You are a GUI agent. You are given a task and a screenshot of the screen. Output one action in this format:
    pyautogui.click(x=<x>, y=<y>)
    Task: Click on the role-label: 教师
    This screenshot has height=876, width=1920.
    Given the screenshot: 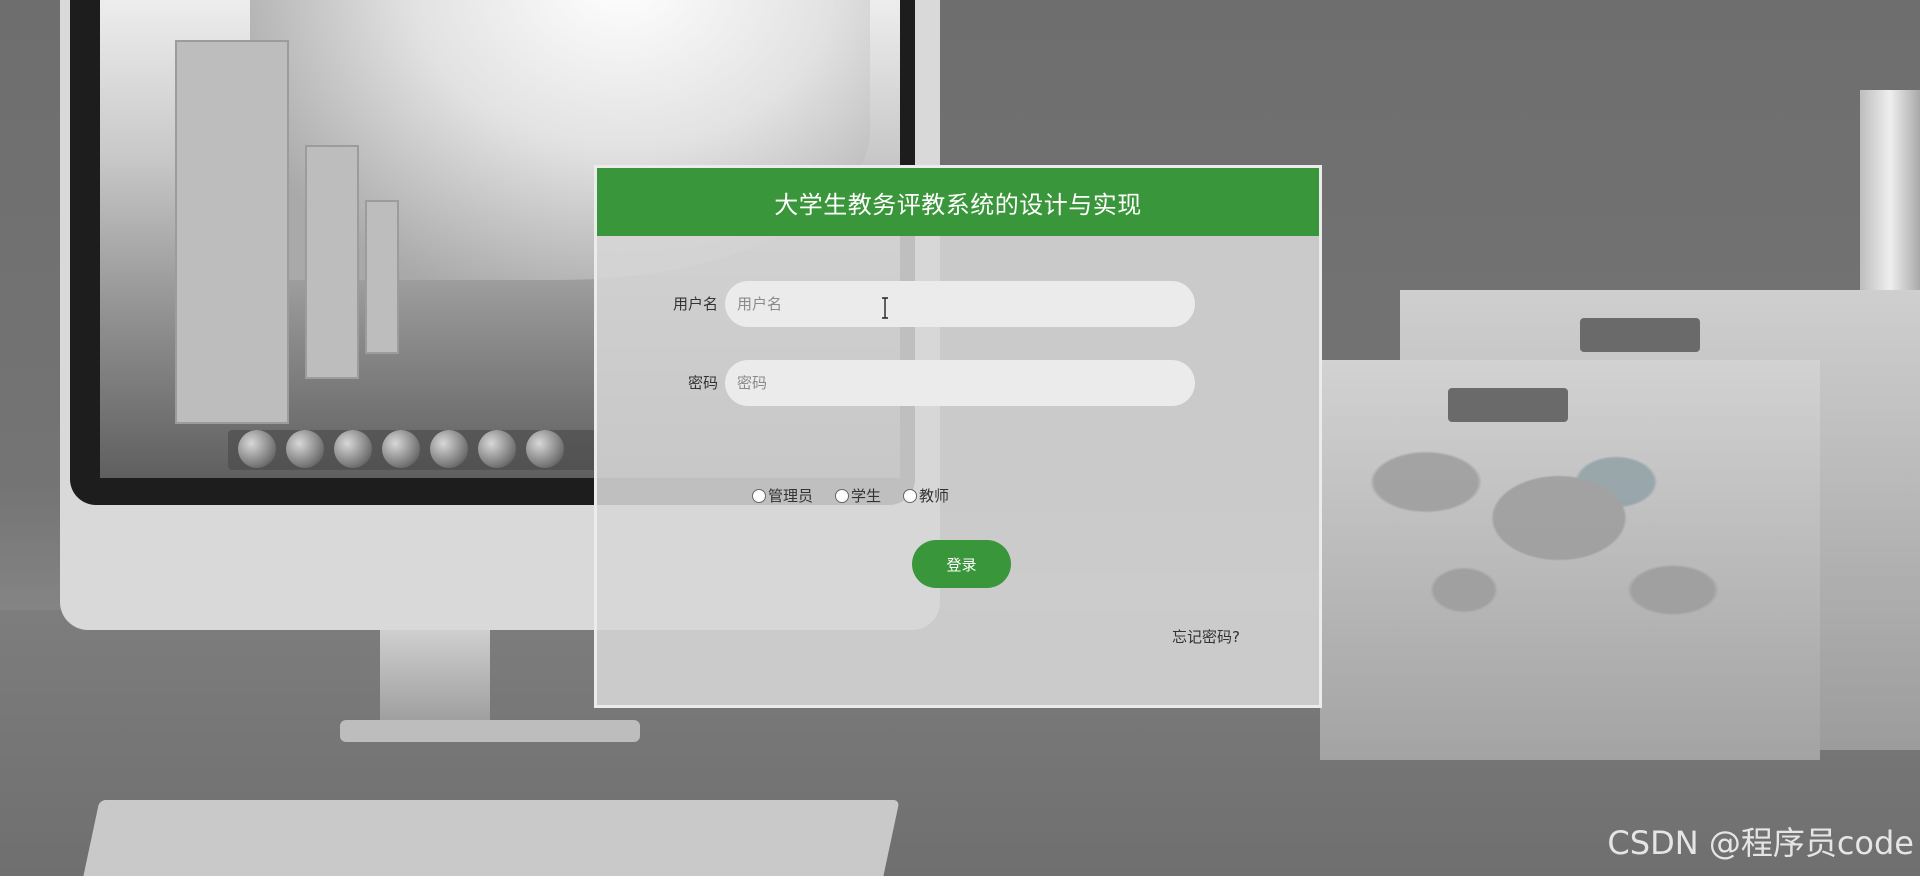 What is the action you would take?
    pyautogui.click(x=934, y=496)
    